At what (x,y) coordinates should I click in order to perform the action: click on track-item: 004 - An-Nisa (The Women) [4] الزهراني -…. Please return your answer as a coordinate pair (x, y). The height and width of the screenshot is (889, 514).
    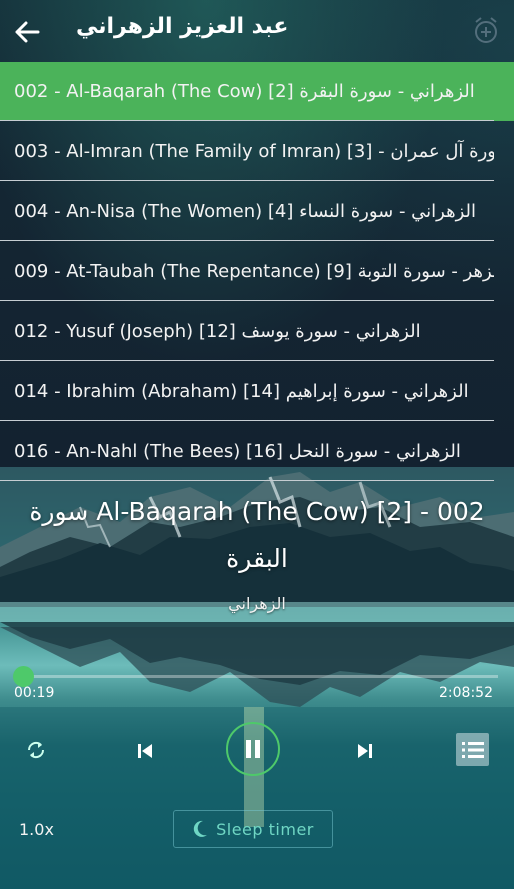
    Looking at the image, I should click on (247, 211).